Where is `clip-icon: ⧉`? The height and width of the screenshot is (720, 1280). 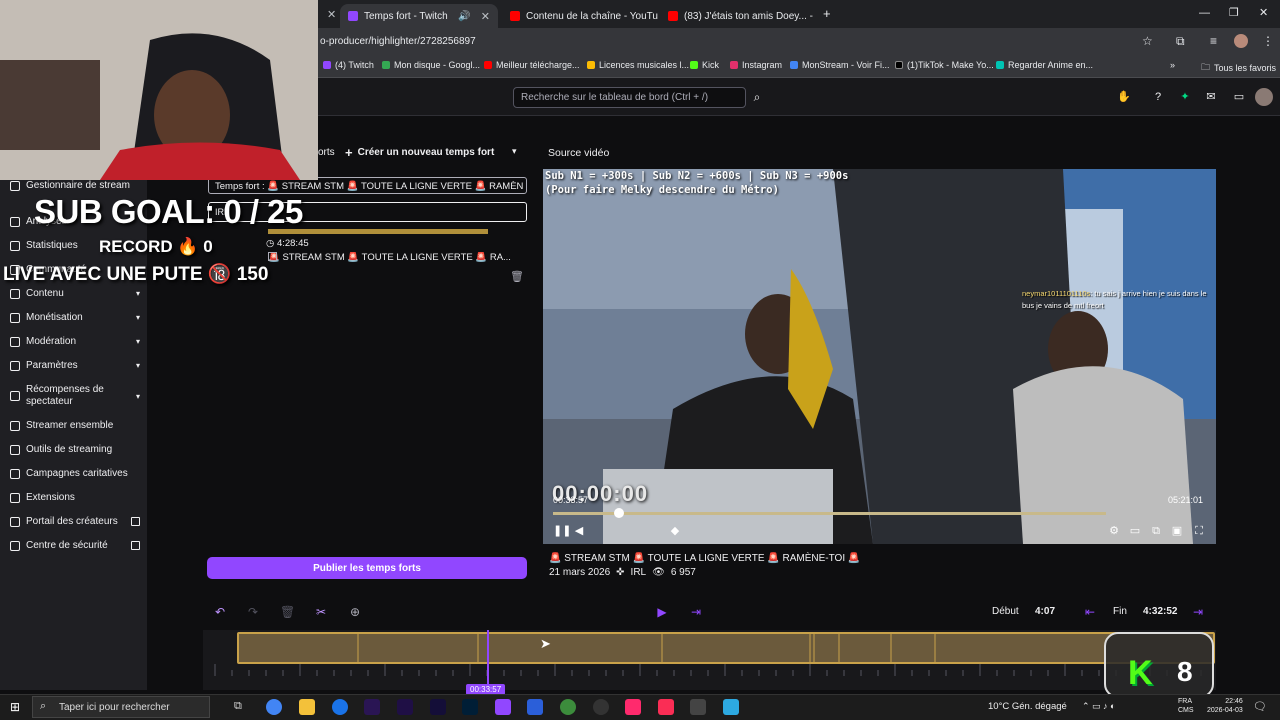
clip-icon: ⧉ is located at coordinates (1156, 531).